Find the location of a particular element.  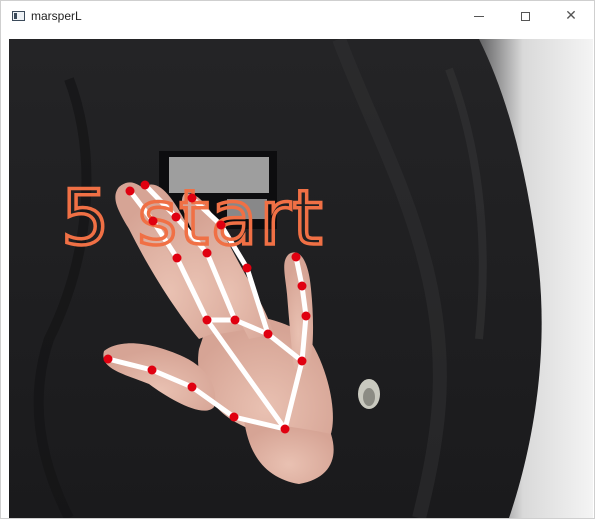

window-app-icon is located at coordinates (18, 16).